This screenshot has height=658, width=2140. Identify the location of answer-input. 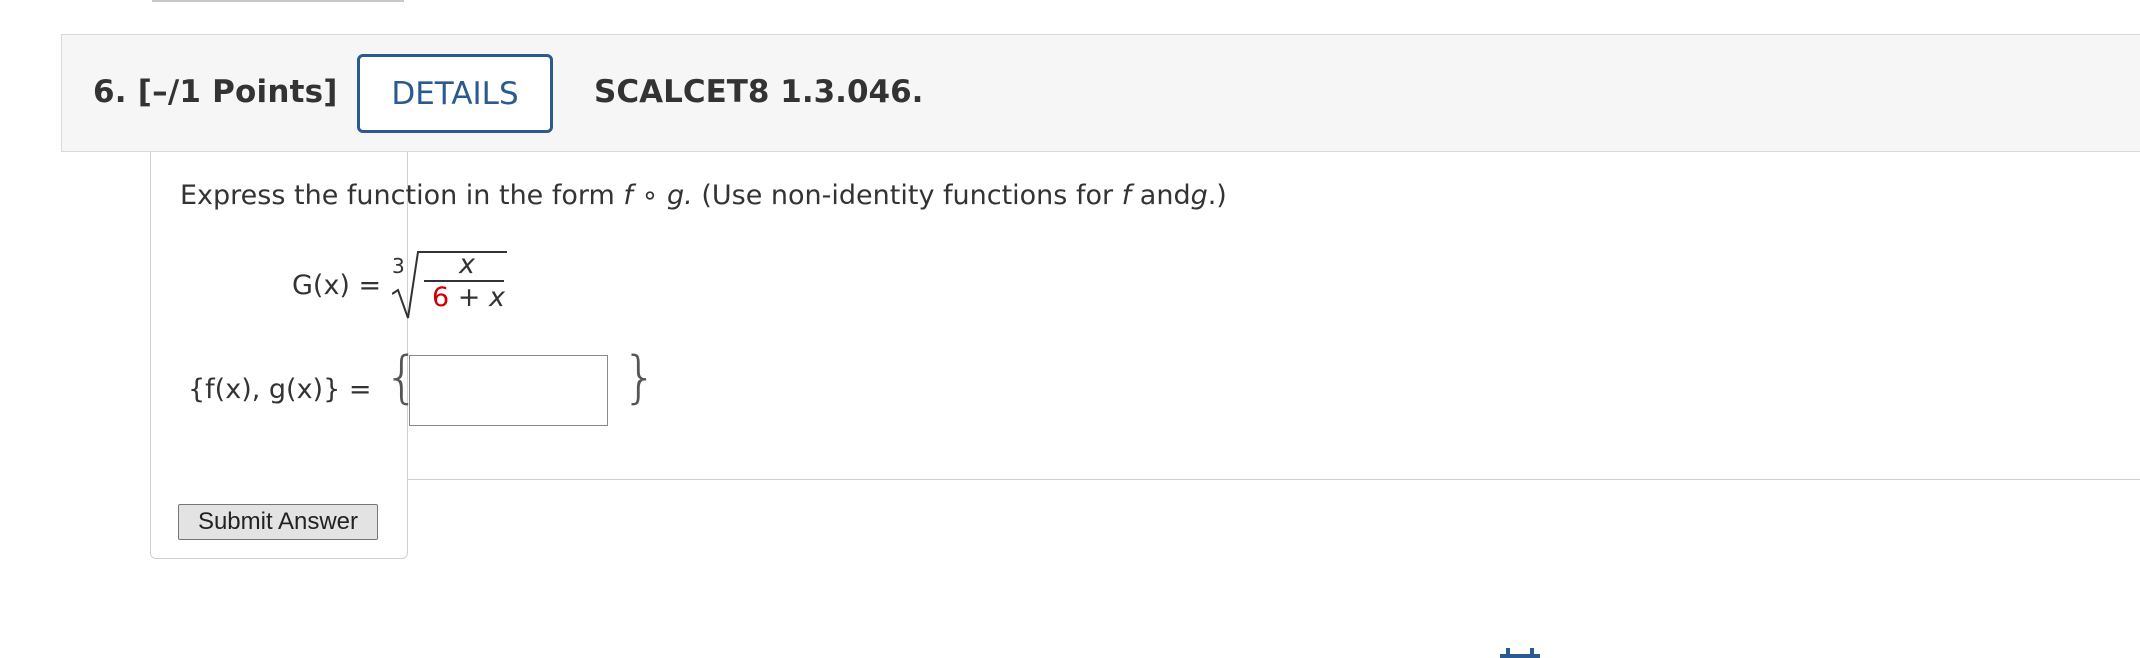
(508, 390).